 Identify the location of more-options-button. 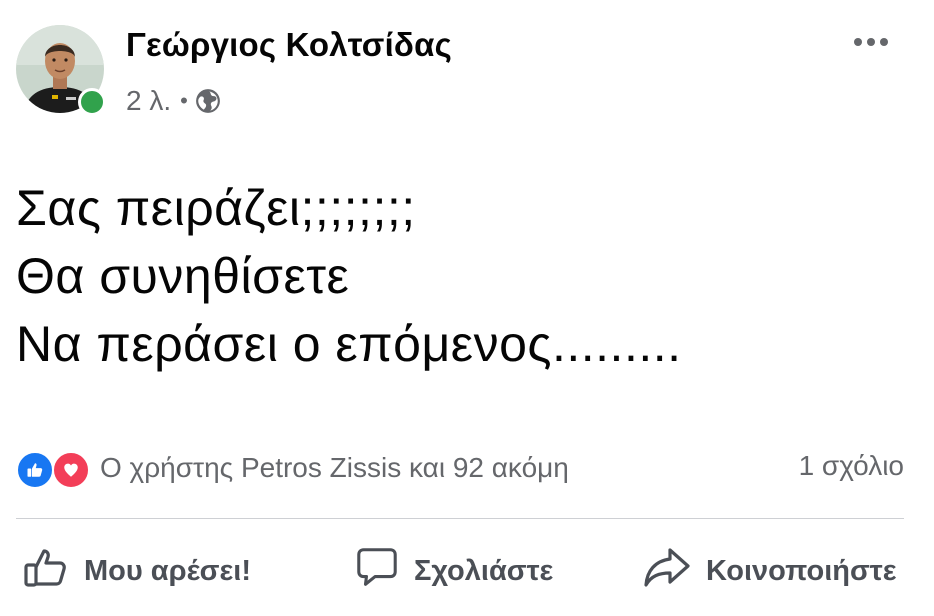
(871, 42).